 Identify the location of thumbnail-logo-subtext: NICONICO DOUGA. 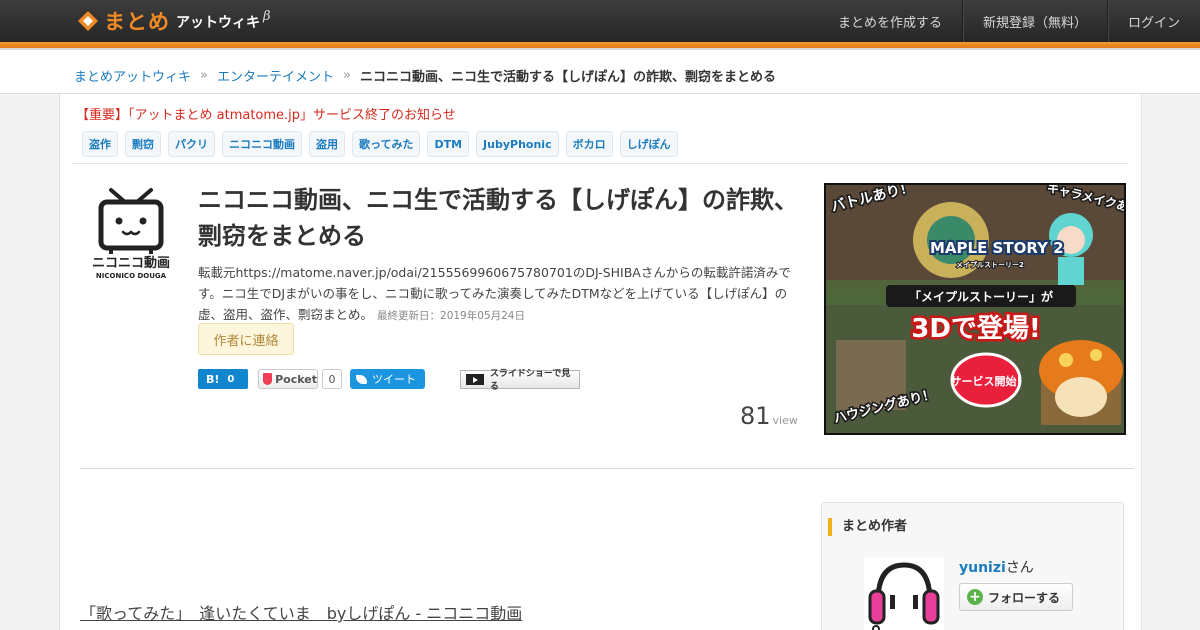
(131, 276).